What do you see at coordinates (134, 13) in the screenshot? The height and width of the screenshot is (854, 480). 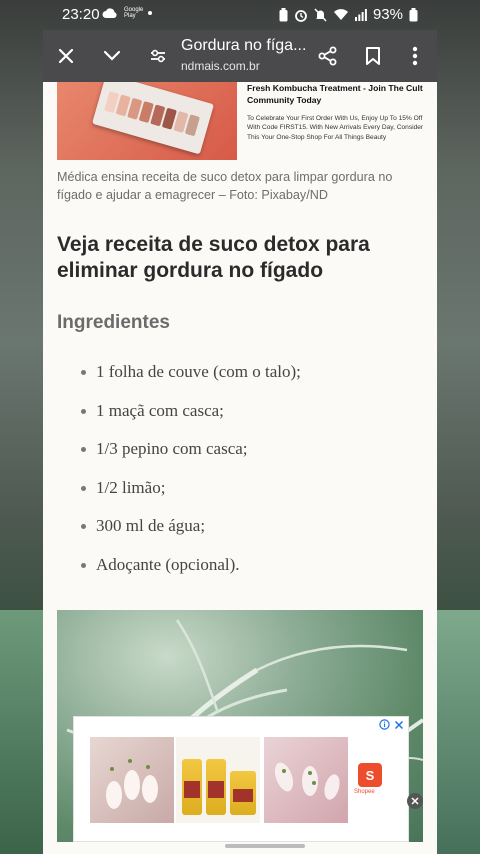 I see `google-play-icon: Google Play` at bounding box center [134, 13].